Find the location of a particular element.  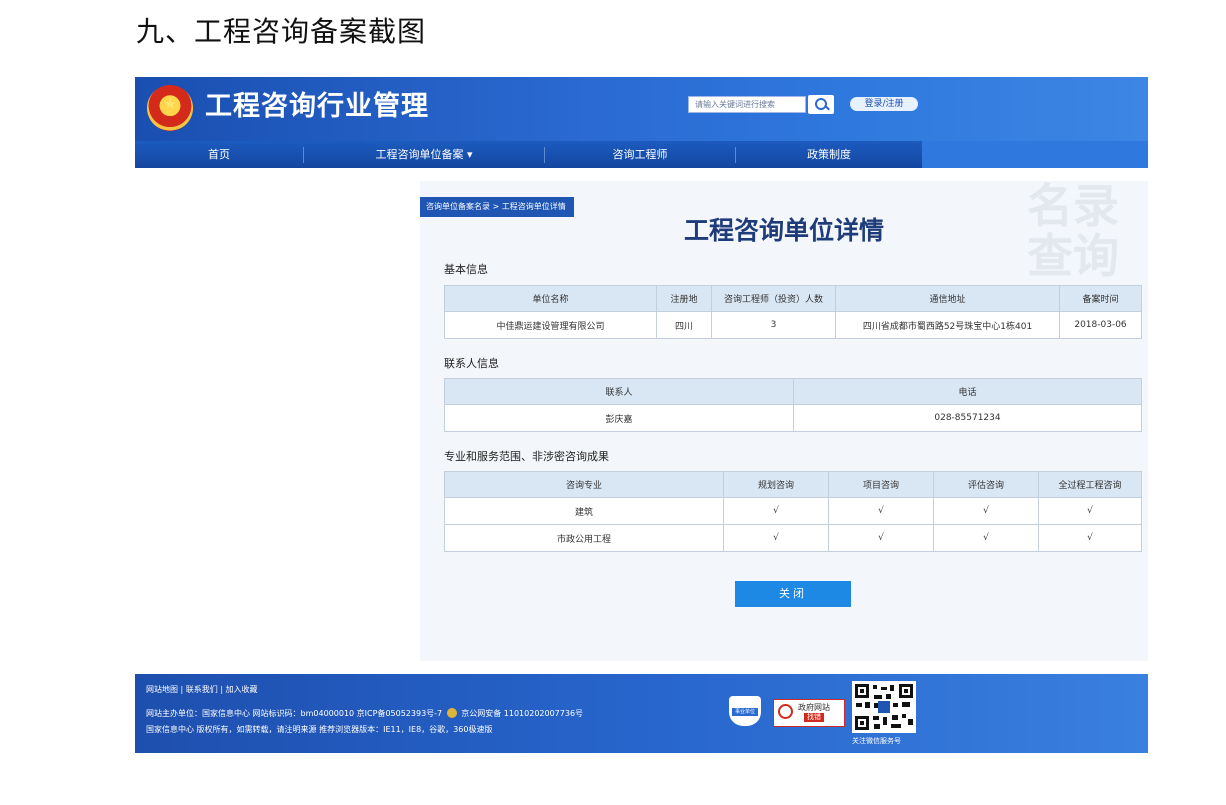

gov-badge-subtitle: 找错 is located at coordinates (814, 717).